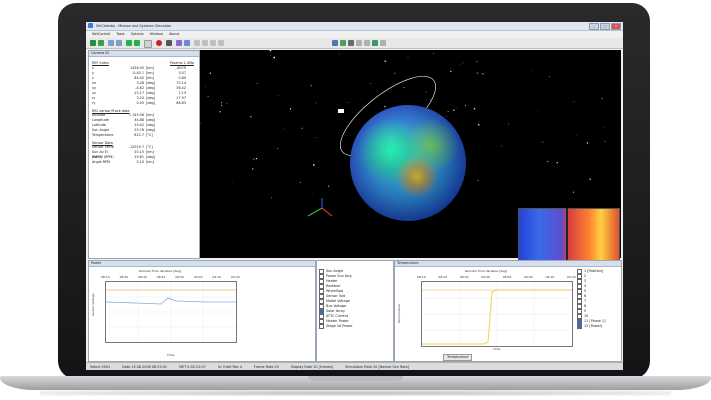  Describe the element at coordinates (119, 43) in the screenshot. I see `pan-icon` at that location.